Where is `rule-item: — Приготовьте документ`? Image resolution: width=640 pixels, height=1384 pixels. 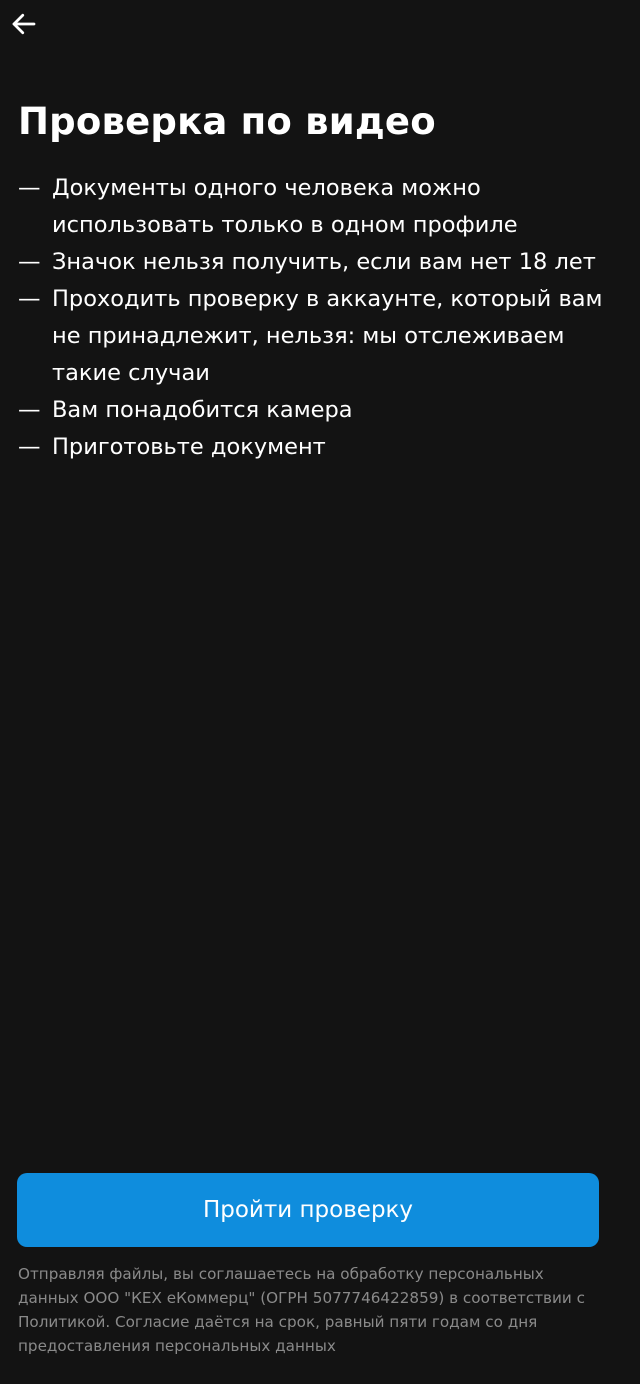
rule-item: — Приготовьте документ is located at coordinates (318, 447).